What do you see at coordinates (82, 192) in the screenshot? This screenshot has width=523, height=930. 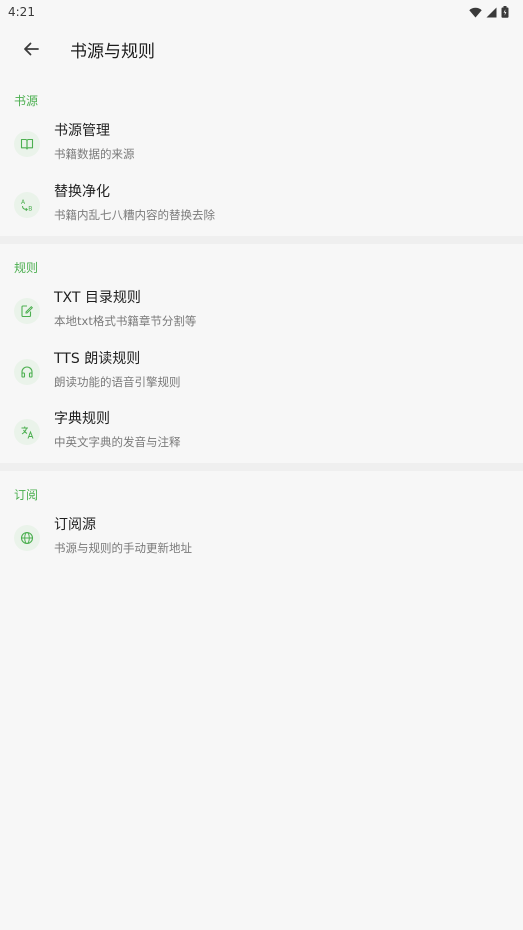 I see `item-title: 替换净化` at bounding box center [82, 192].